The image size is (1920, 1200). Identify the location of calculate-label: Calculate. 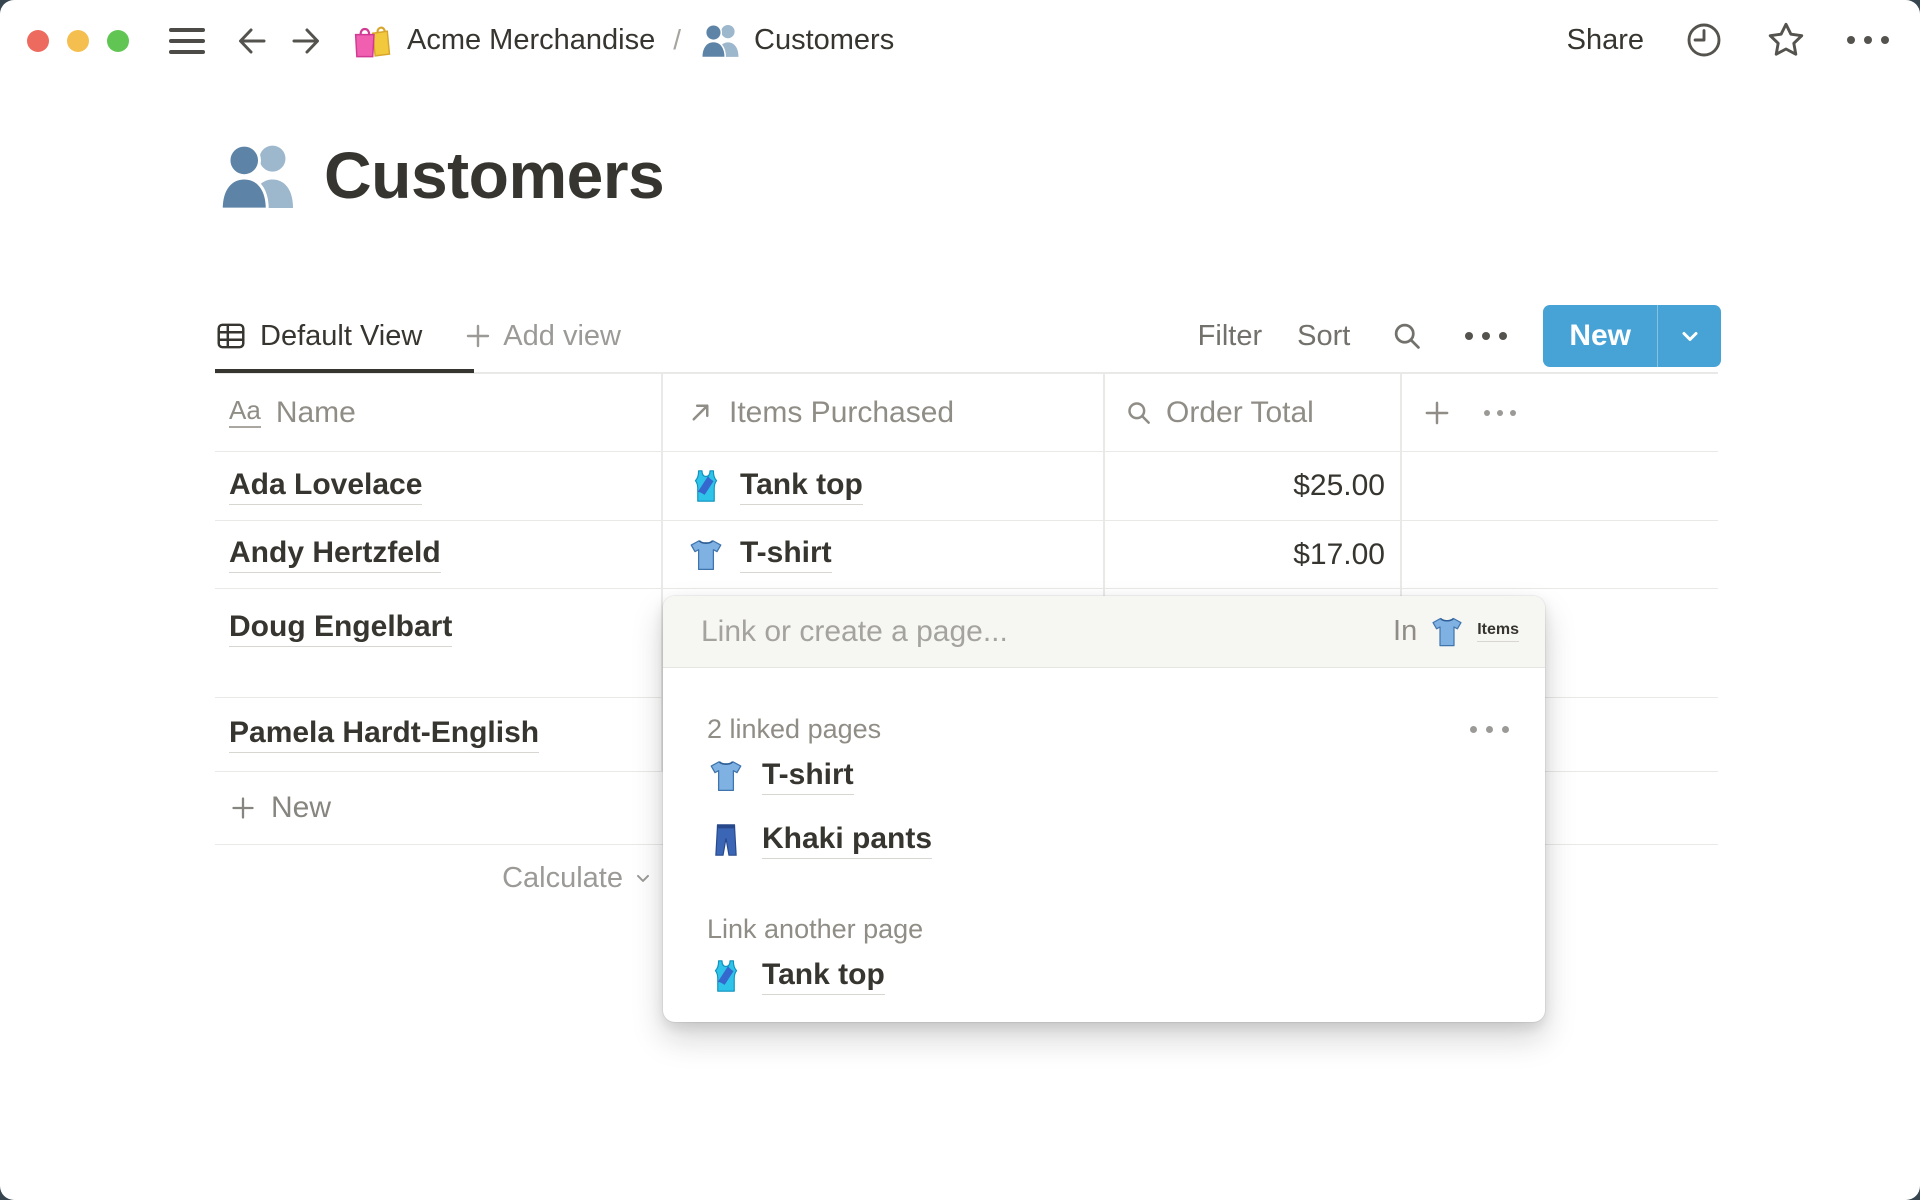
(562, 877).